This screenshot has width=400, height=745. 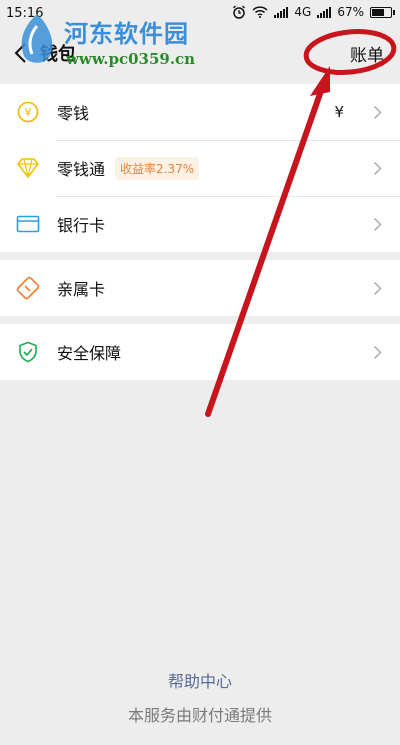 I want to click on bill-button: 账单, so click(x=367, y=53).